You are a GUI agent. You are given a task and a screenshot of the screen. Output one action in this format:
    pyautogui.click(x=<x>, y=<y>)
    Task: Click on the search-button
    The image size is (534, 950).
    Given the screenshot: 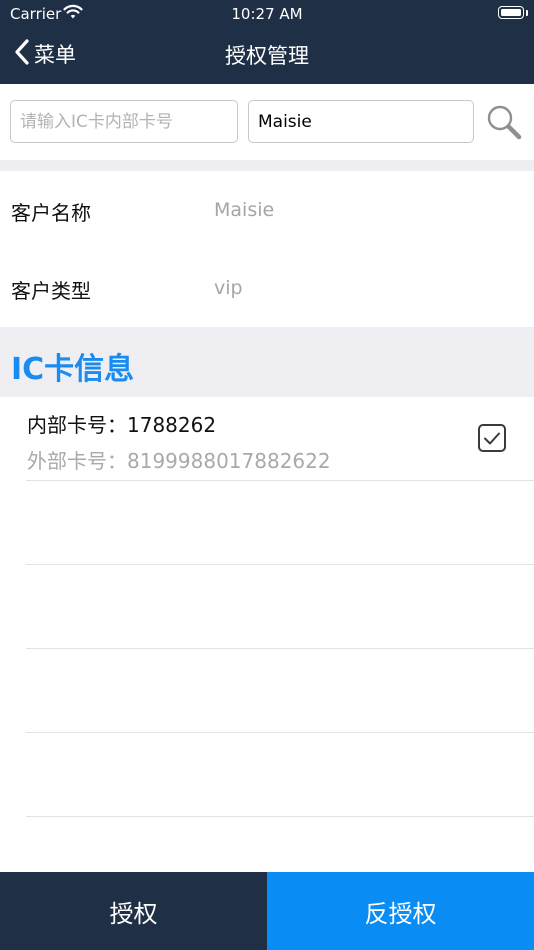 What is the action you would take?
    pyautogui.click(x=504, y=122)
    